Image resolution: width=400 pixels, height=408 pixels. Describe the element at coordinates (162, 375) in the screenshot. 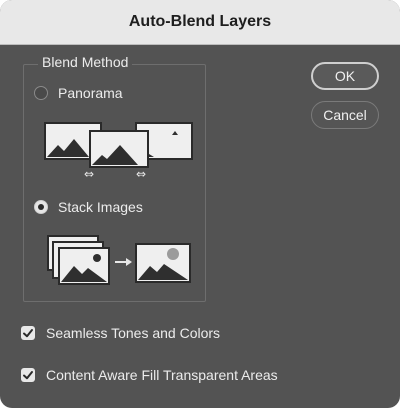

I see `content-aware-fill-label: Content Aware Fill Transparent Areas` at that location.